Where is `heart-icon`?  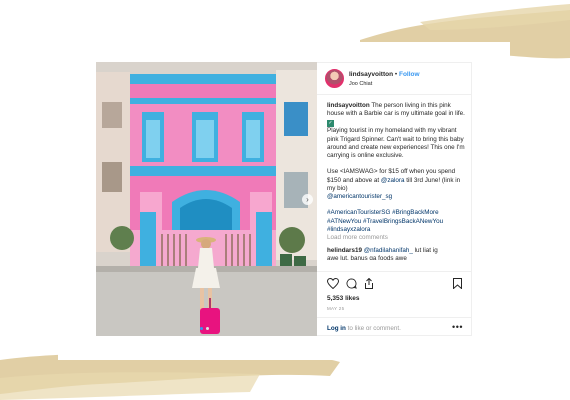
heart-icon is located at coordinates (333, 283).